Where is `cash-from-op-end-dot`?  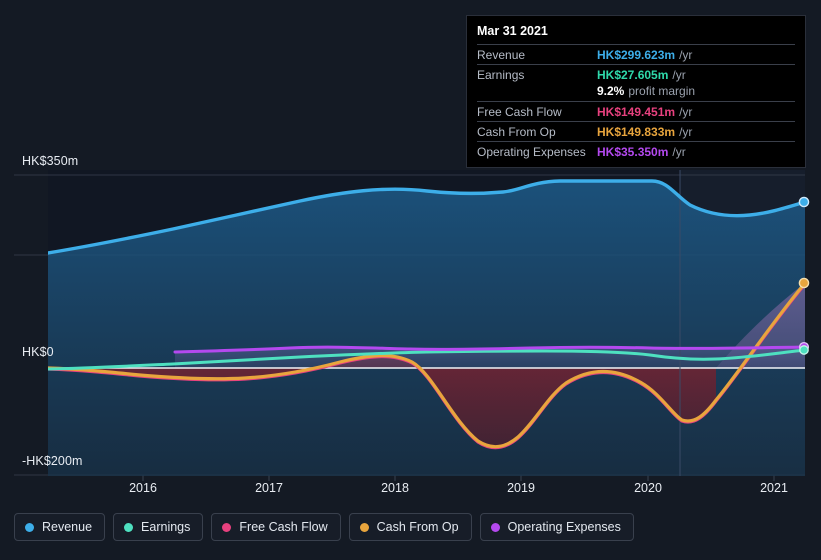 cash-from-op-end-dot is located at coordinates (804, 283).